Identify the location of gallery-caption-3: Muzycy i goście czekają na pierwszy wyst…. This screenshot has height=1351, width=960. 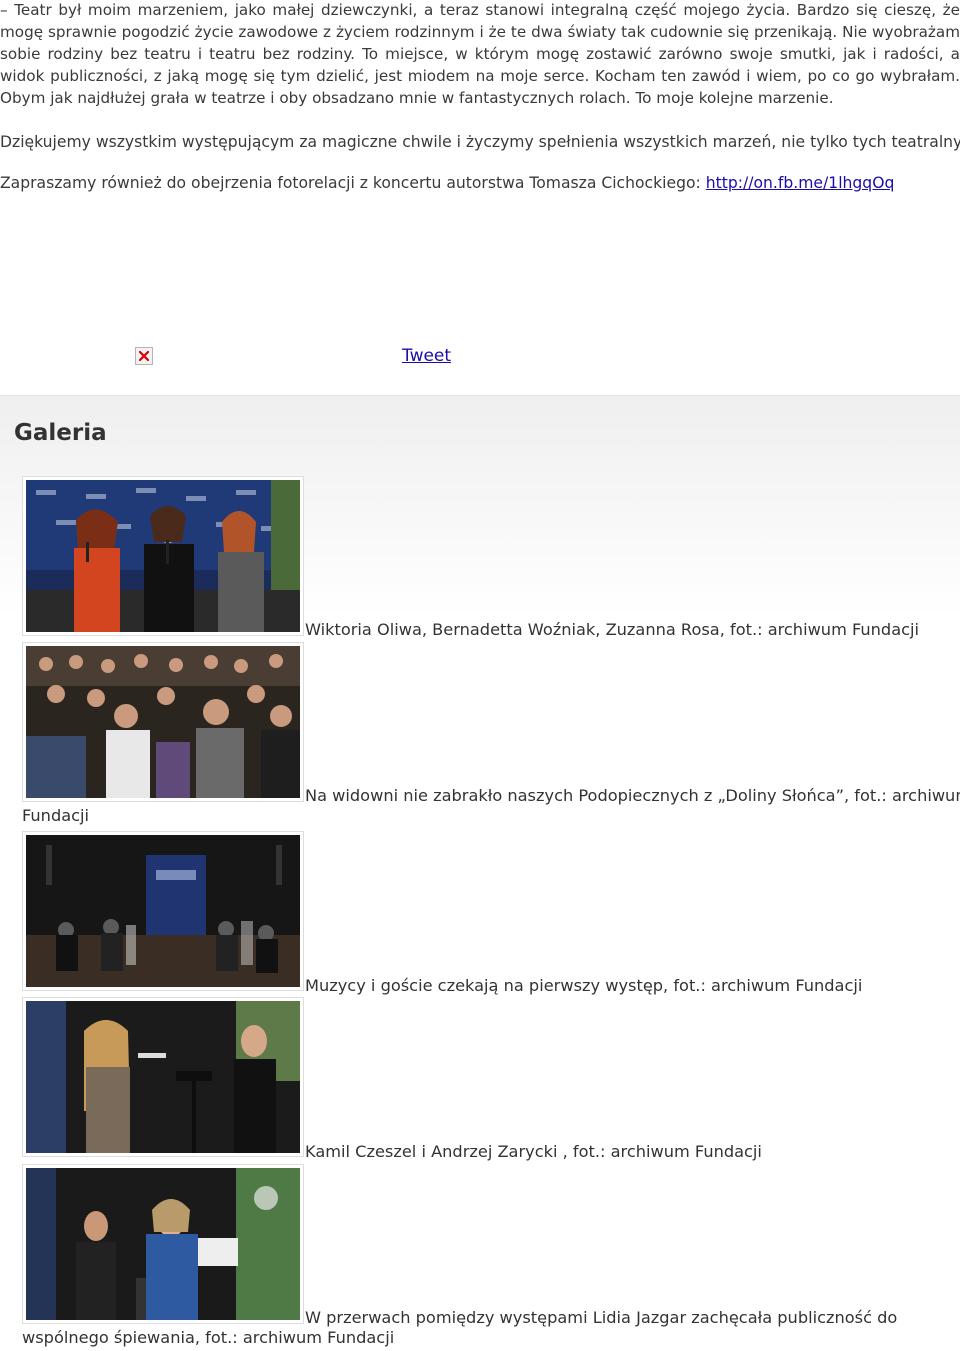
(584, 985).